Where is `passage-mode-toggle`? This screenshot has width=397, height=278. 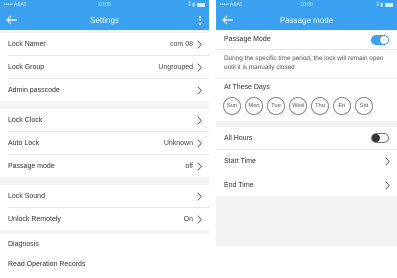
passage-mode-toggle is located at coordinates (380, 39).